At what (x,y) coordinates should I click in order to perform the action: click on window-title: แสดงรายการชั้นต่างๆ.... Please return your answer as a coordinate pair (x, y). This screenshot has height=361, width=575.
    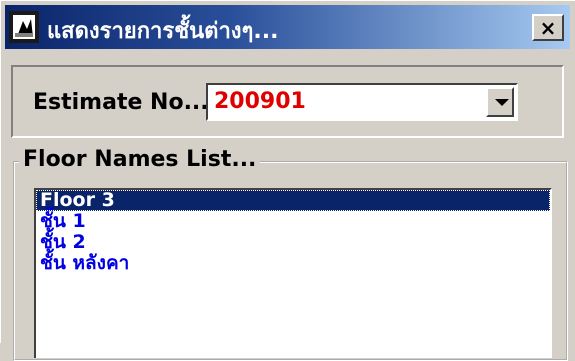
    Looking at the image, I should click on (163, 31).